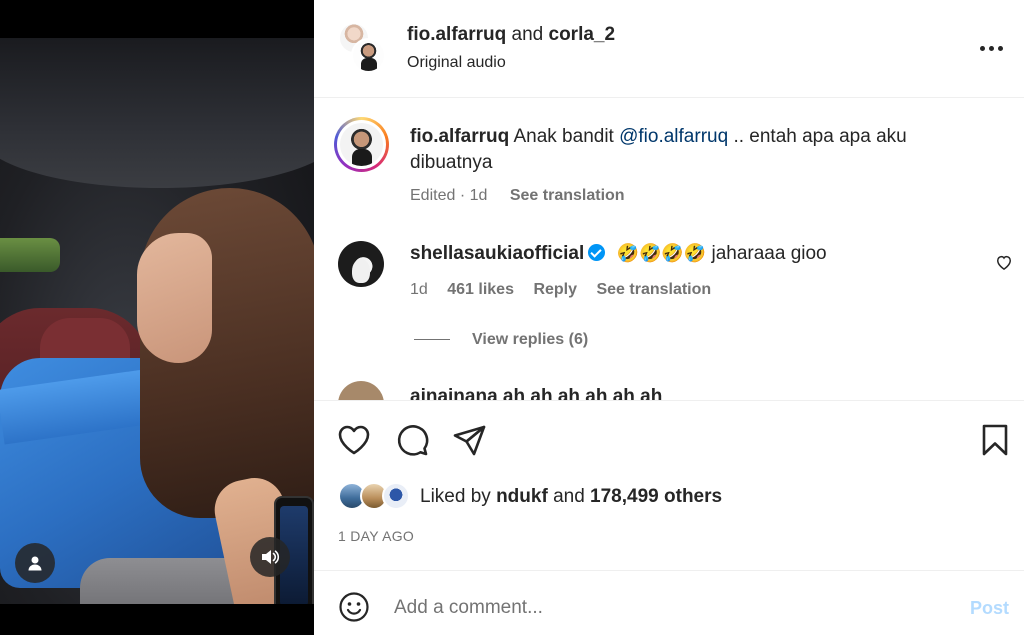  What do you see at coordinates (432, 340) in the screenshot?
I see `replies-divider-line` at bounding box center [432, 340].